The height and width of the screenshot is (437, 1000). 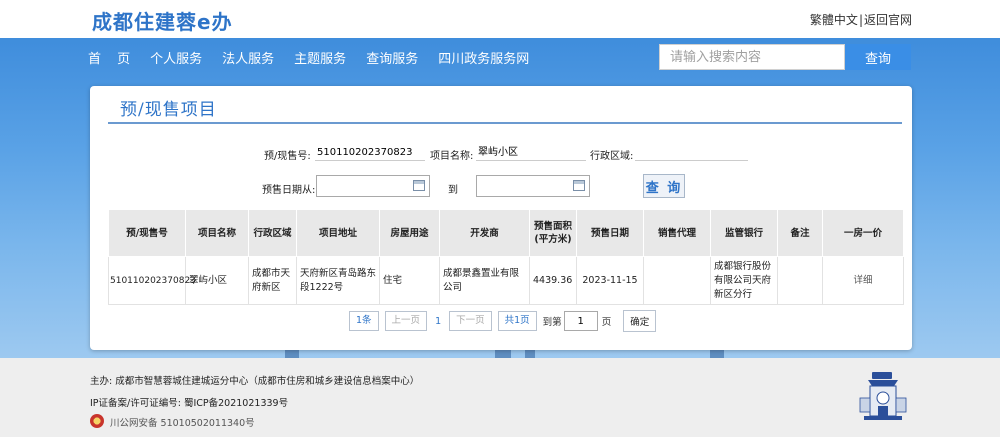 I want to click on traditional-chinese-link: 繁體中文, so click(x=834, y=20).